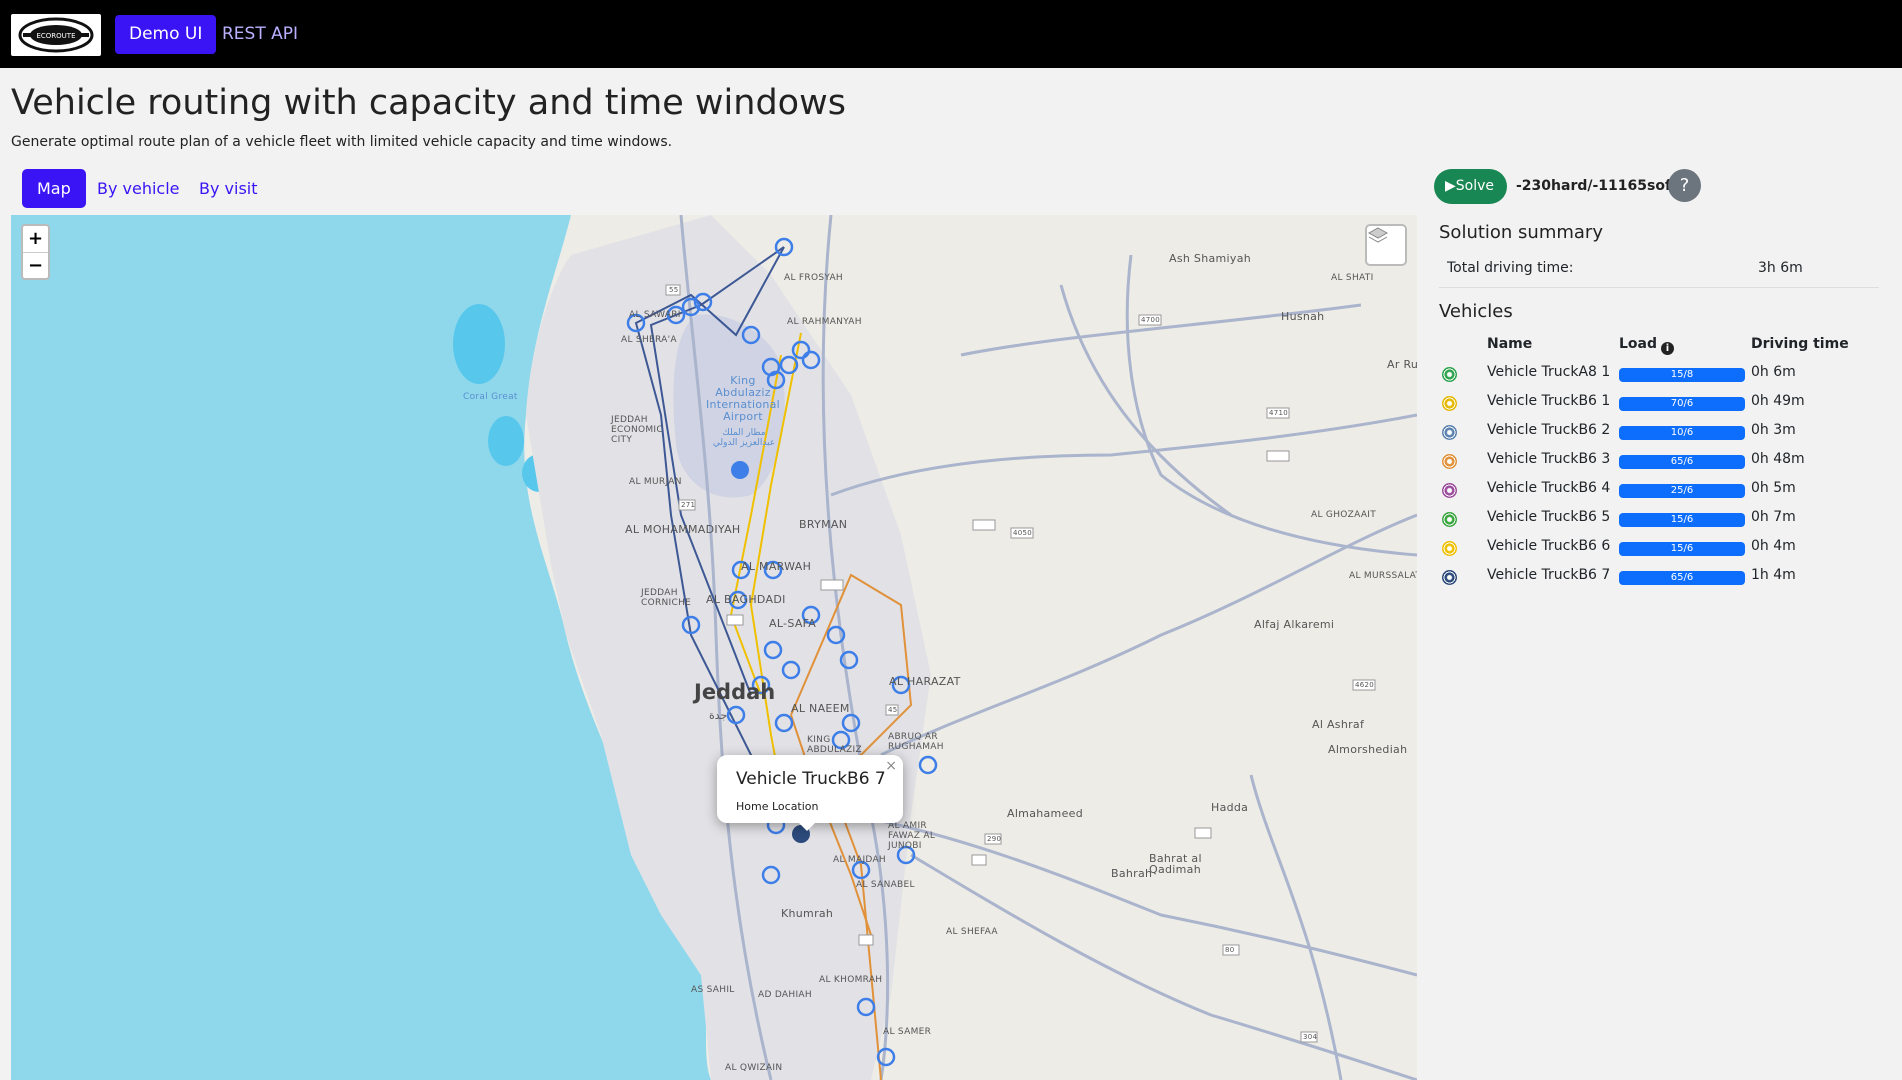  I want to click on popup-close-button: ×, so click(891, 766).